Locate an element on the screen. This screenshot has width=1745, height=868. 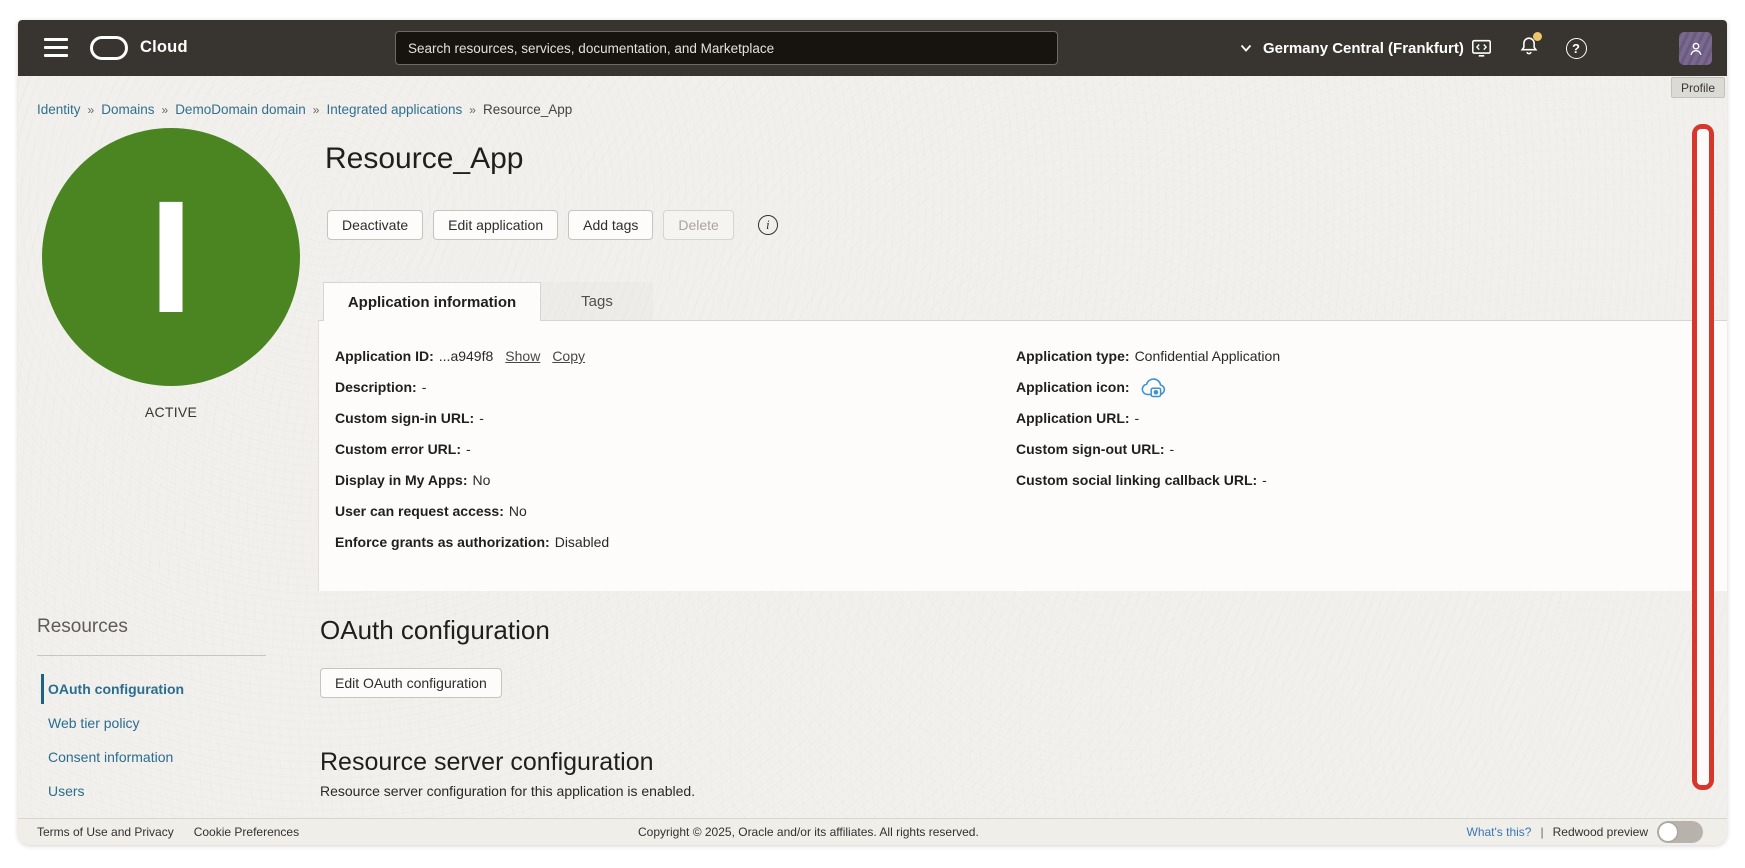
sidebar-item-consent-information: Consent information is located at coordinates (110, 757).